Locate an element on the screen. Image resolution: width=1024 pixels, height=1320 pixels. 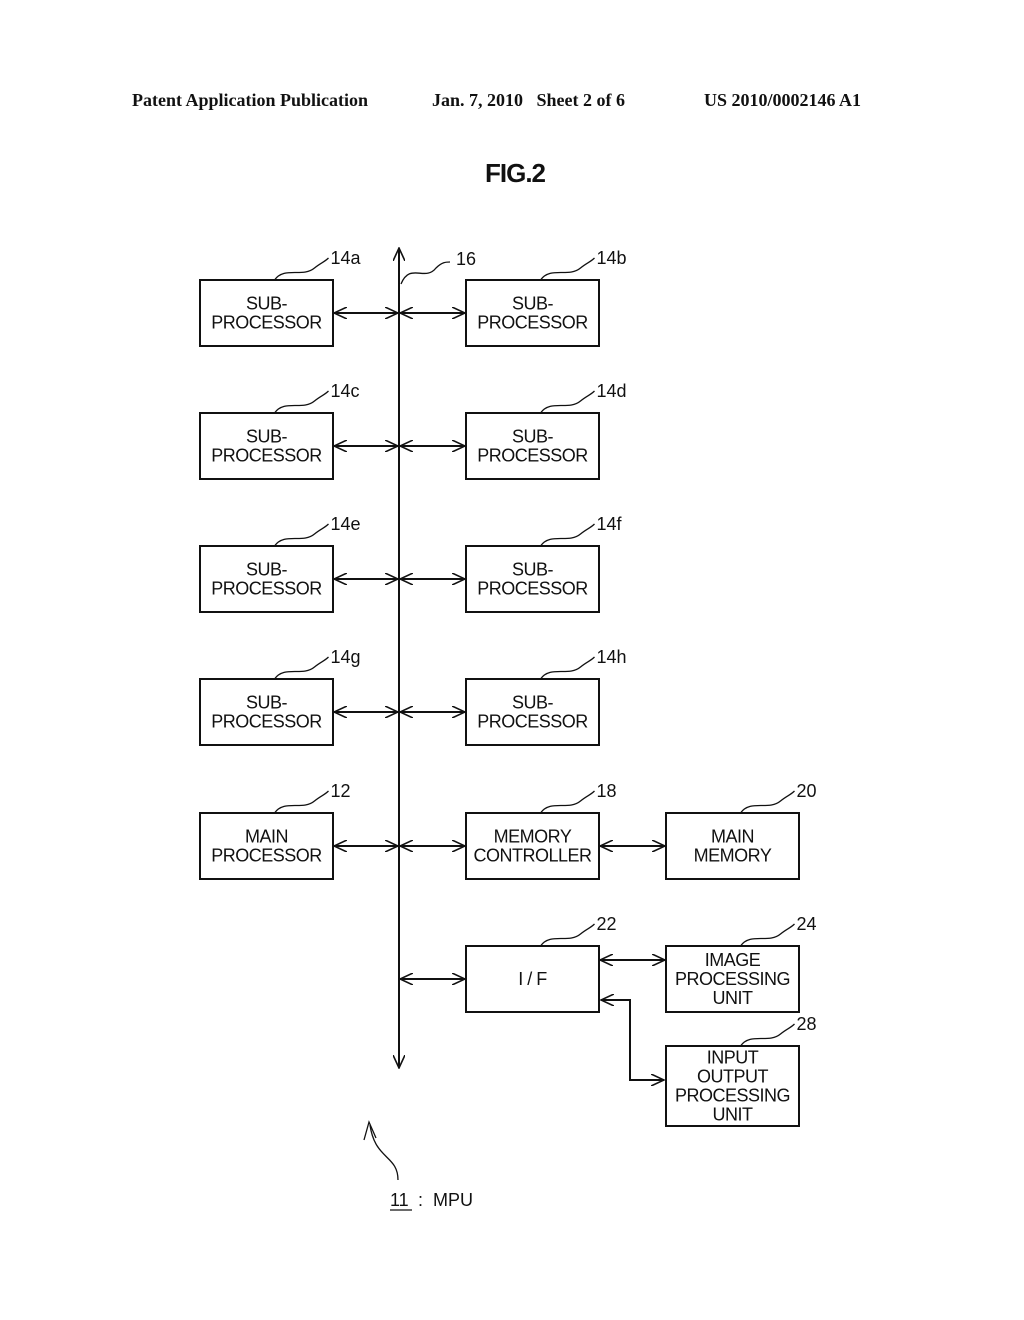
block-12: MAINPROCESSOR 12 is located at coordinates (275, 830).